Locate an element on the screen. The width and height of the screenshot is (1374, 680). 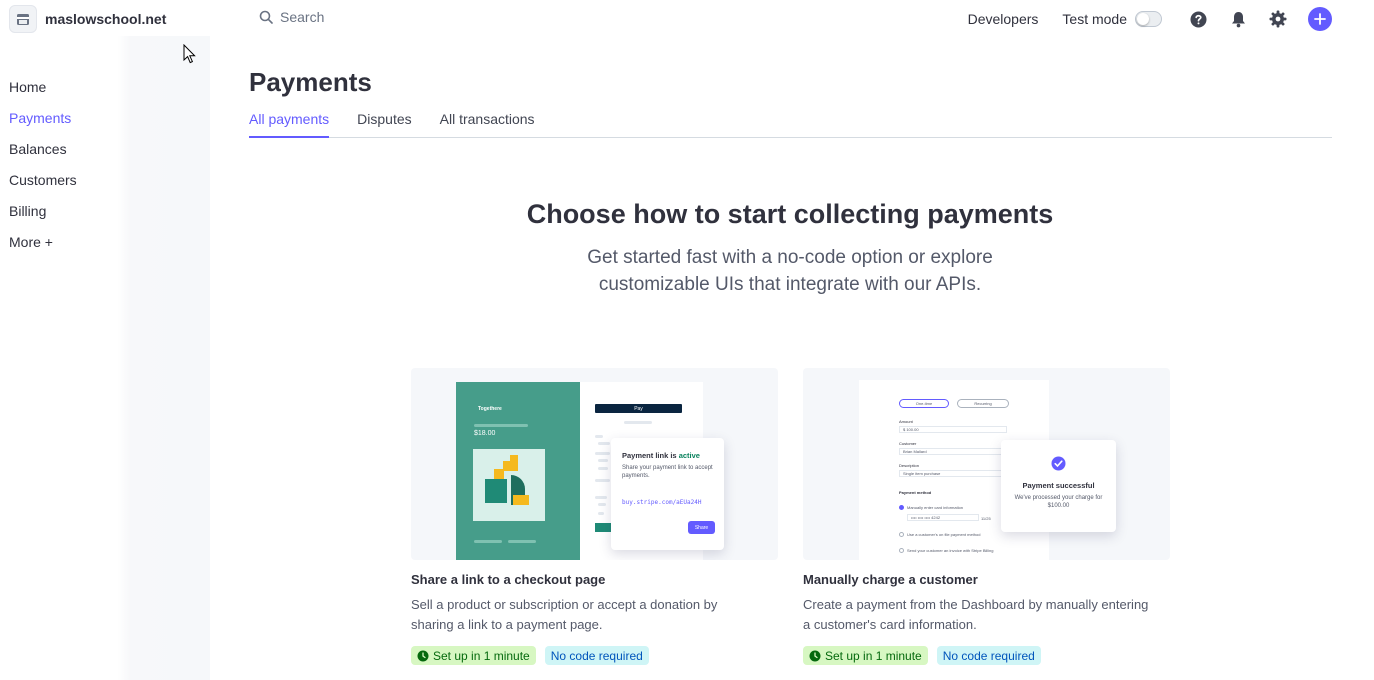
payment-success-text: We've processed your charge for $100.00 is located at coordinates (1058, 502).